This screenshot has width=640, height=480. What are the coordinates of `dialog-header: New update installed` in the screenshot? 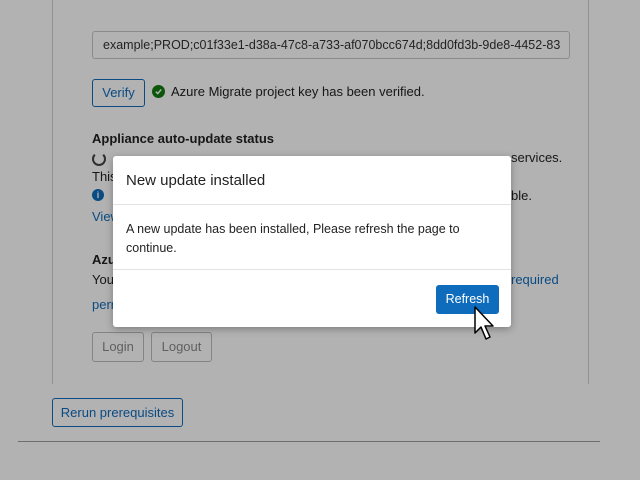 It's located at (312, 180).